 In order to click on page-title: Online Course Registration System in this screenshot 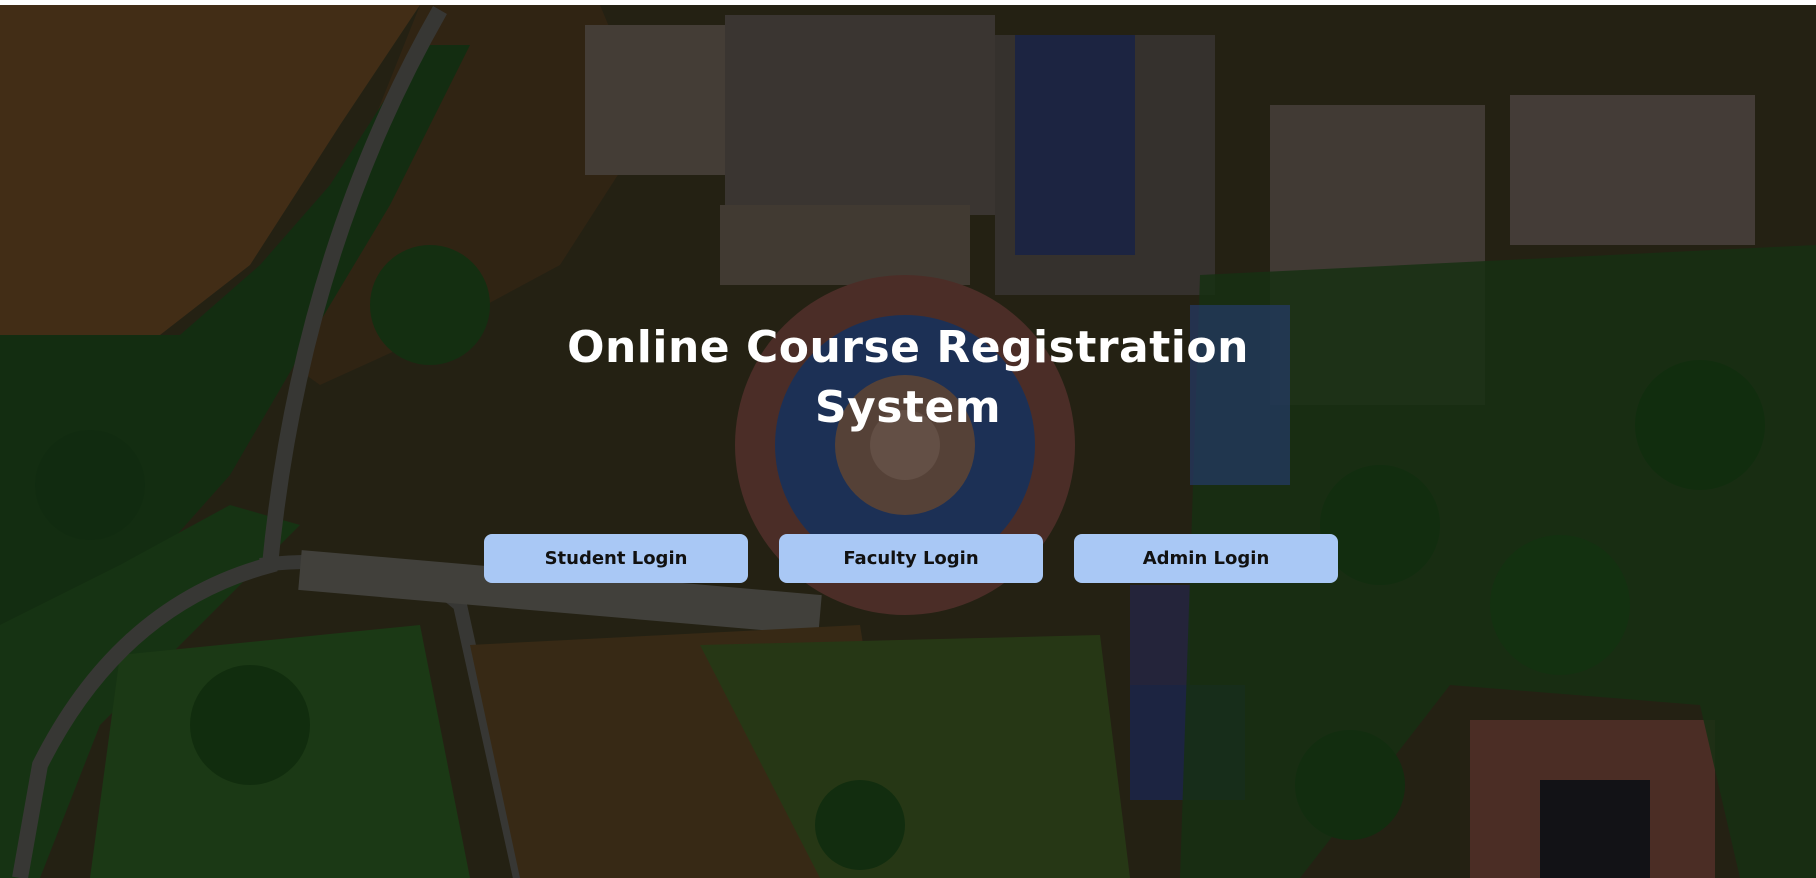, I will do `click(908, 378)`.